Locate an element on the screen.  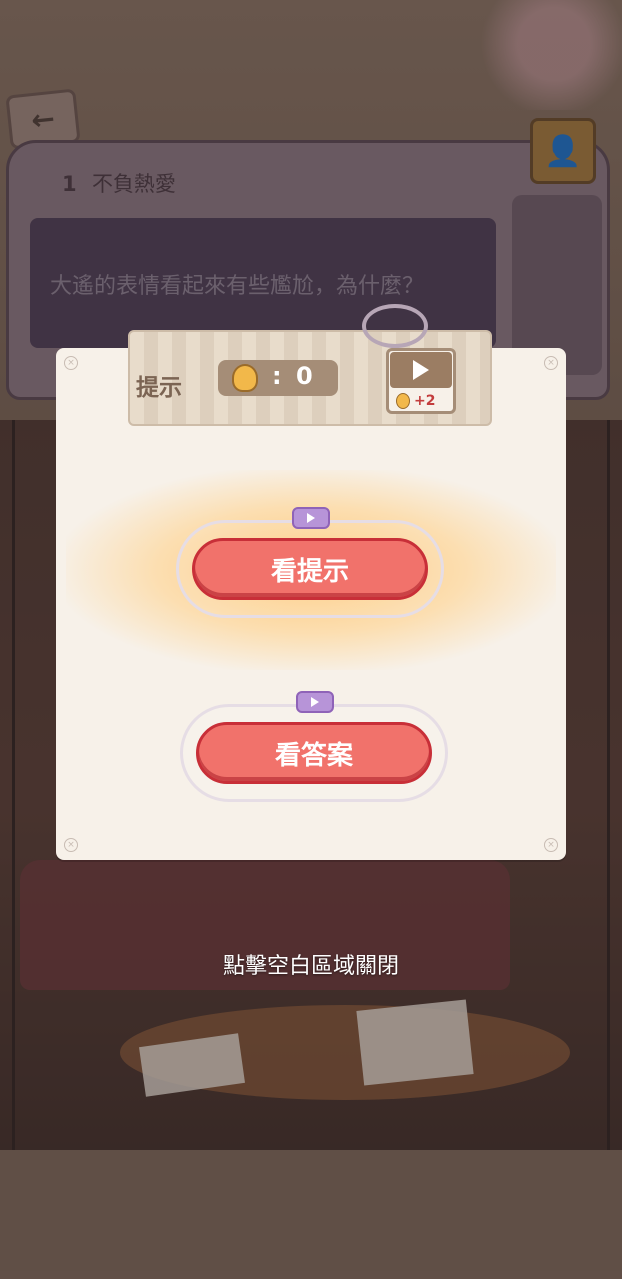
ring-decoration is located at coordinates (395, 326).